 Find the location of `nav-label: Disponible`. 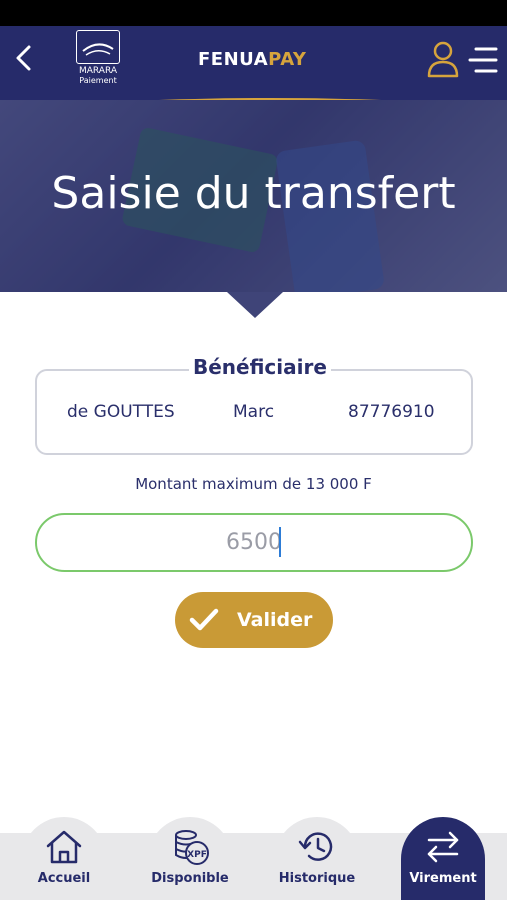

nav-label: Disponible is located at coordinates (190, 878).